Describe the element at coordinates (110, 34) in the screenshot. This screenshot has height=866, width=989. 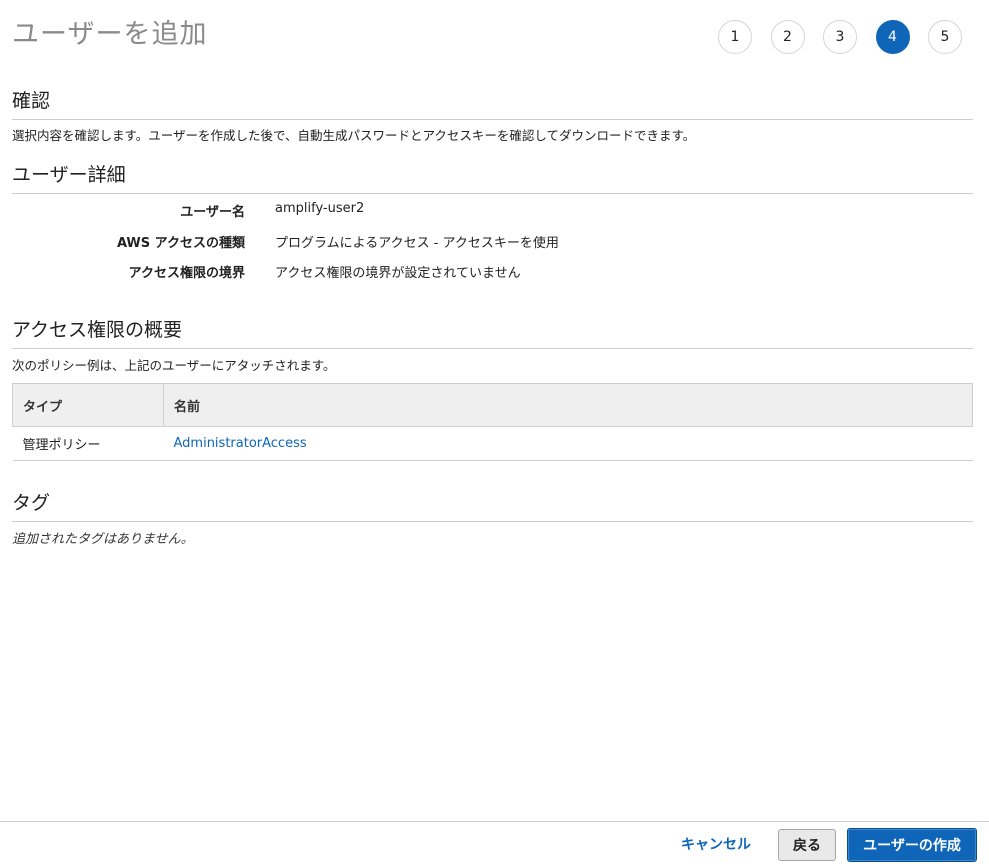
I see `page-title: ユーザーを追加` at that location.